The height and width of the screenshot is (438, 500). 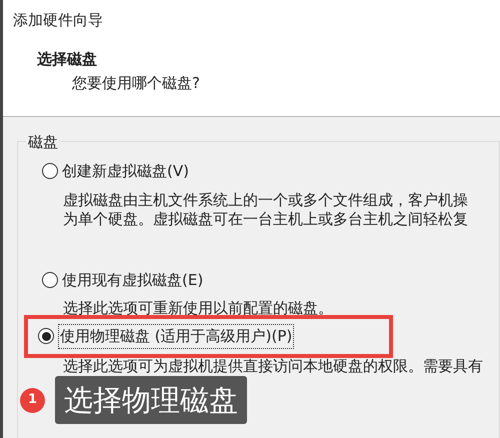 I want to click on radio-option: 使用现有虚拟磁盘(E), so click(x=123, y=279).